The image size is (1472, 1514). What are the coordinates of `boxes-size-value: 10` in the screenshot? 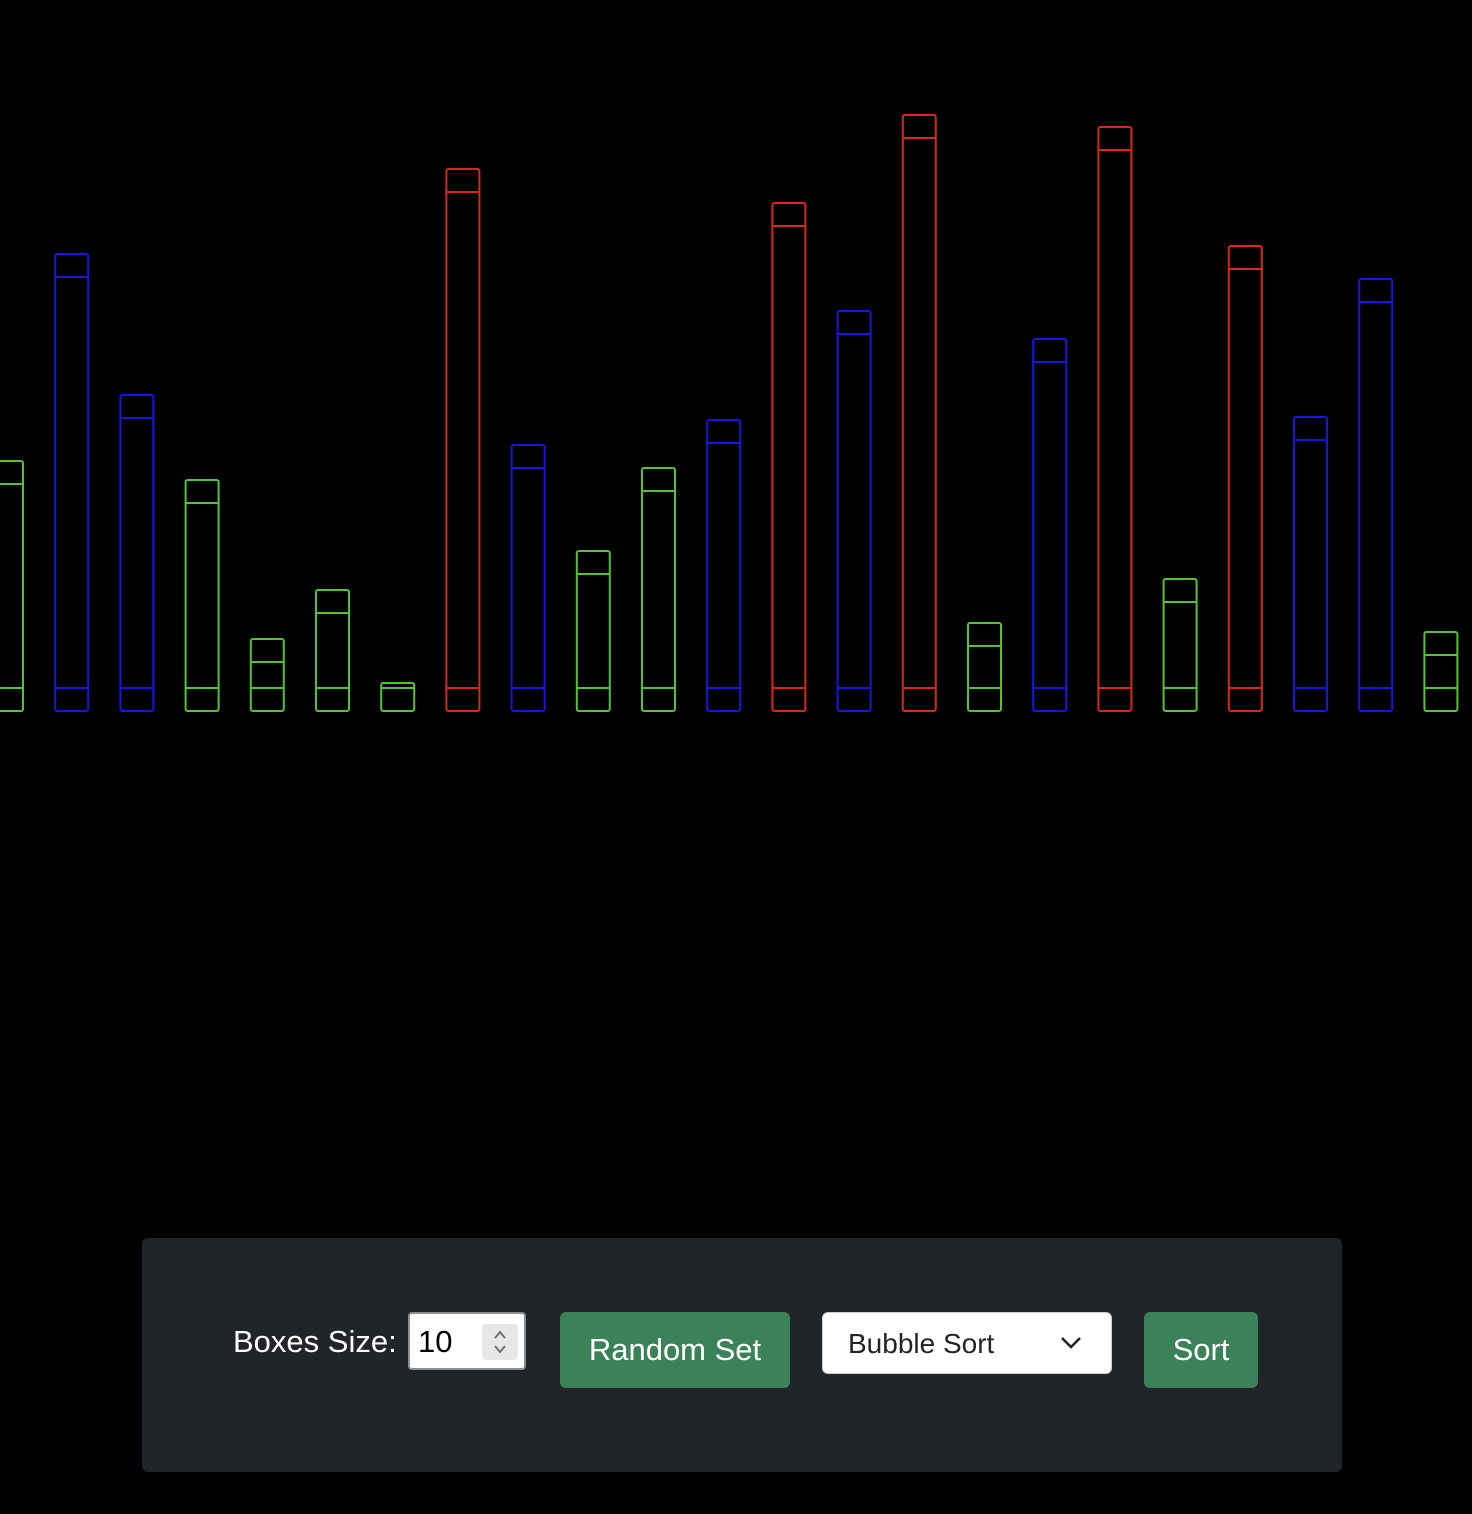 It's located at (435, 1341).